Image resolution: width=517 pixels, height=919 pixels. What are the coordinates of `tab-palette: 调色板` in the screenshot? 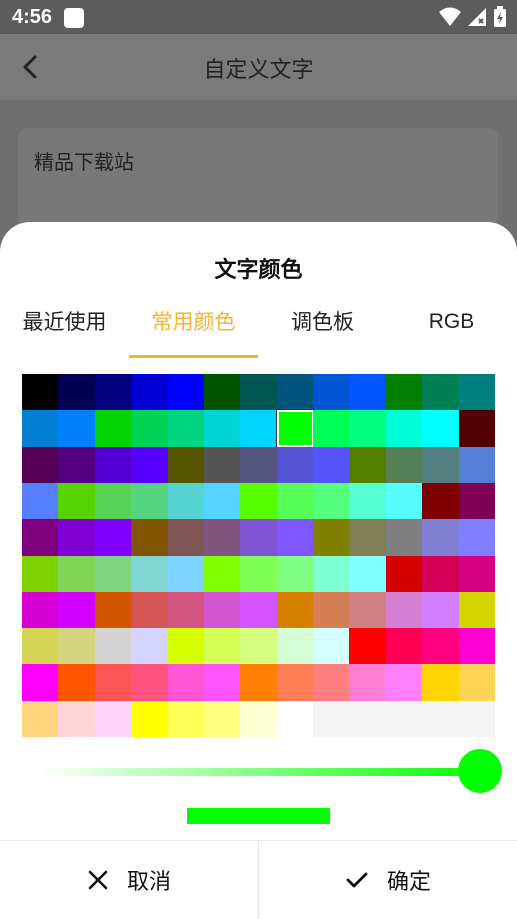 It's located at (322, 330).